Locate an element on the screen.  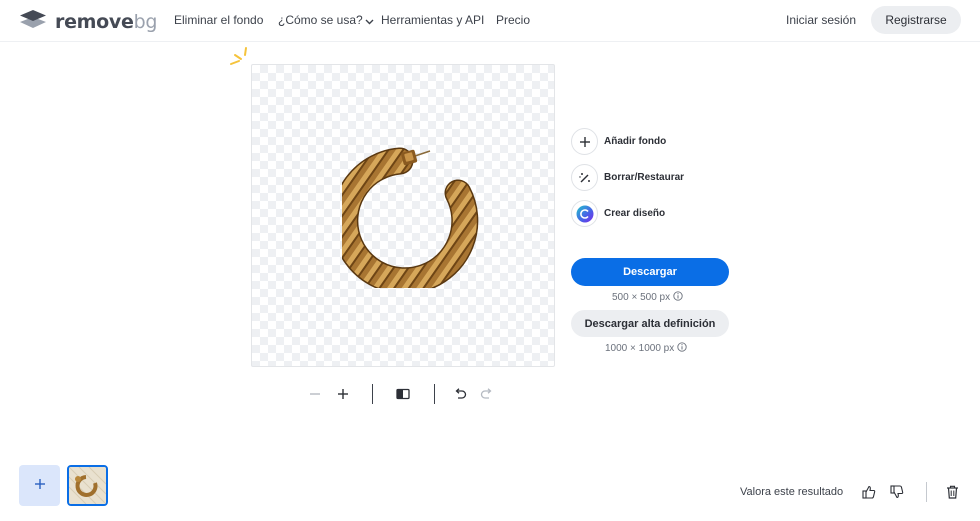
download-hd-size-note: 1000 × 1000 px is located at coordinates (646, 348).